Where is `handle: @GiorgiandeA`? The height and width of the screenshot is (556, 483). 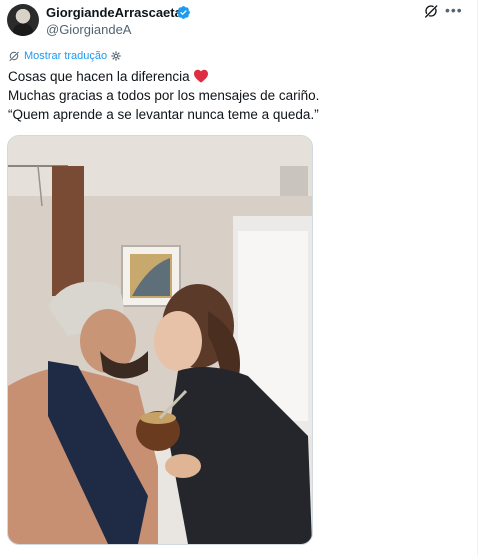
handle: @GiorgiandeA is located at coordinates (88, 29).